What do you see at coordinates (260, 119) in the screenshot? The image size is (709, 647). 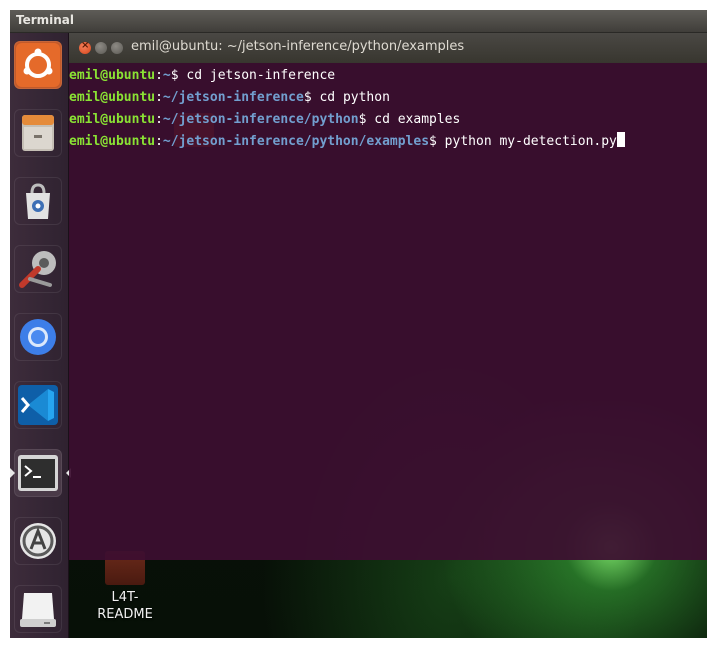 I see `prompt-path: ~/jetson-inference/python` at bounding box center [260, 119].